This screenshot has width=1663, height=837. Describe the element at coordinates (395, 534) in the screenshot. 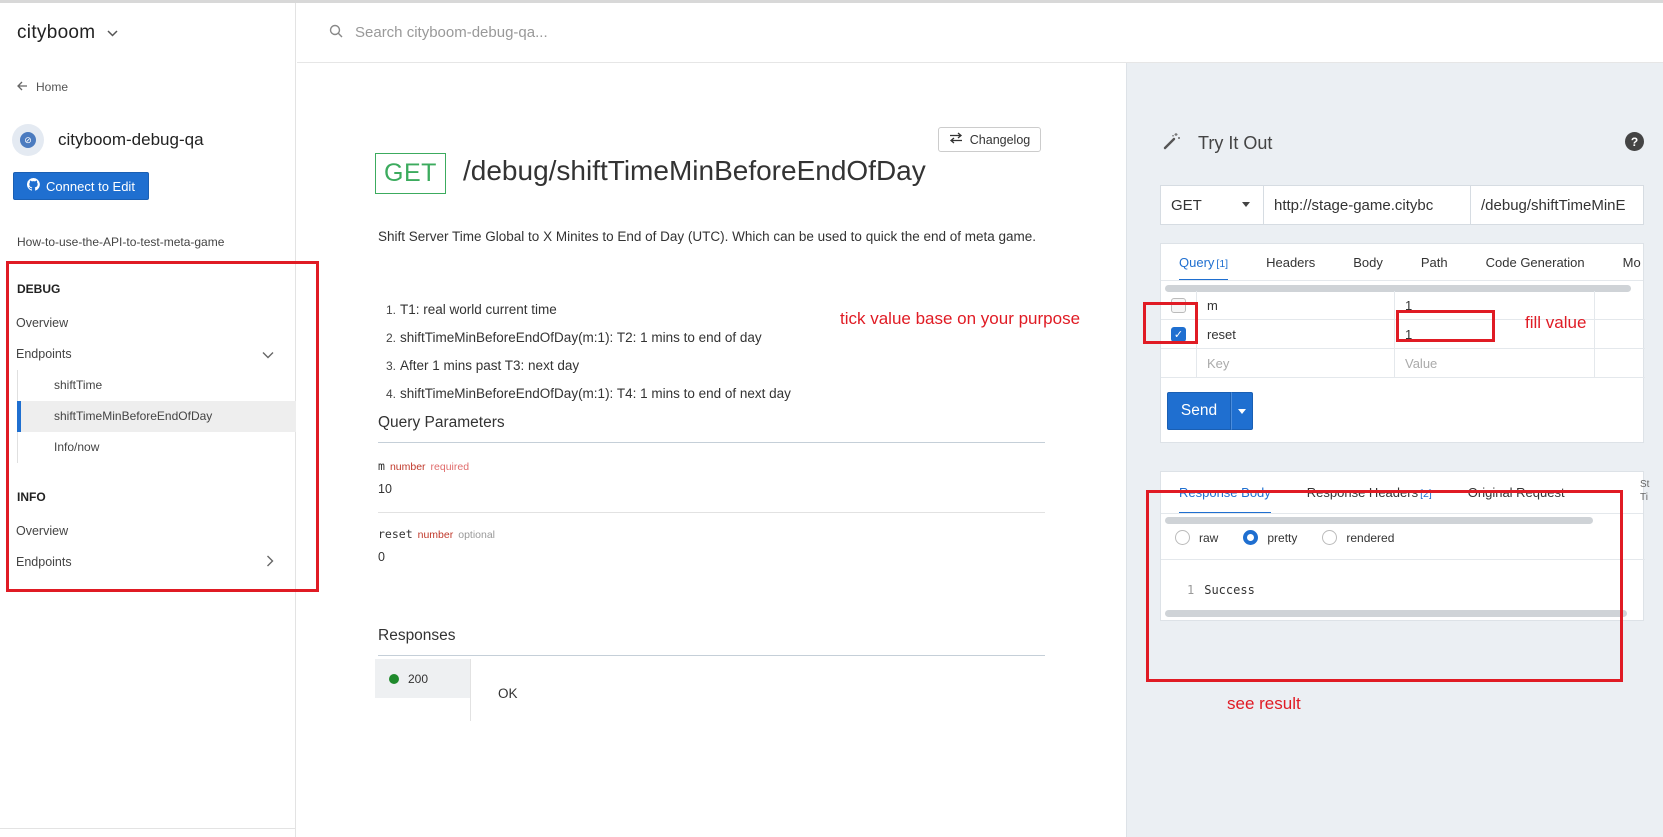

I see `param-name: reset` at that location.